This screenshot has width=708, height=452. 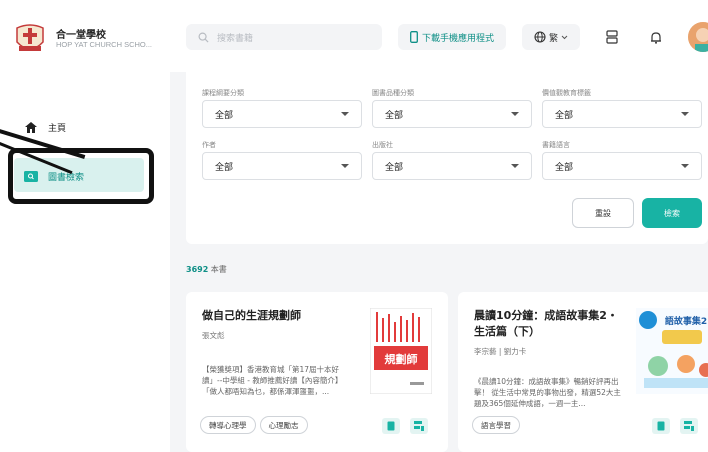 What do you see at coordinates (452, 114) in the screenshot?
I see `filter-select-book-type: 全部` at bounding box center [452, 114].